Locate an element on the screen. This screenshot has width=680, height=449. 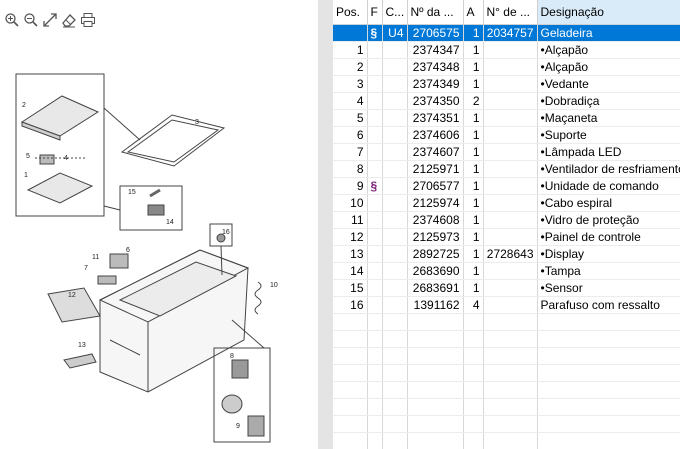
cell-desc: •Suporte is located at coordinates (608, 135).